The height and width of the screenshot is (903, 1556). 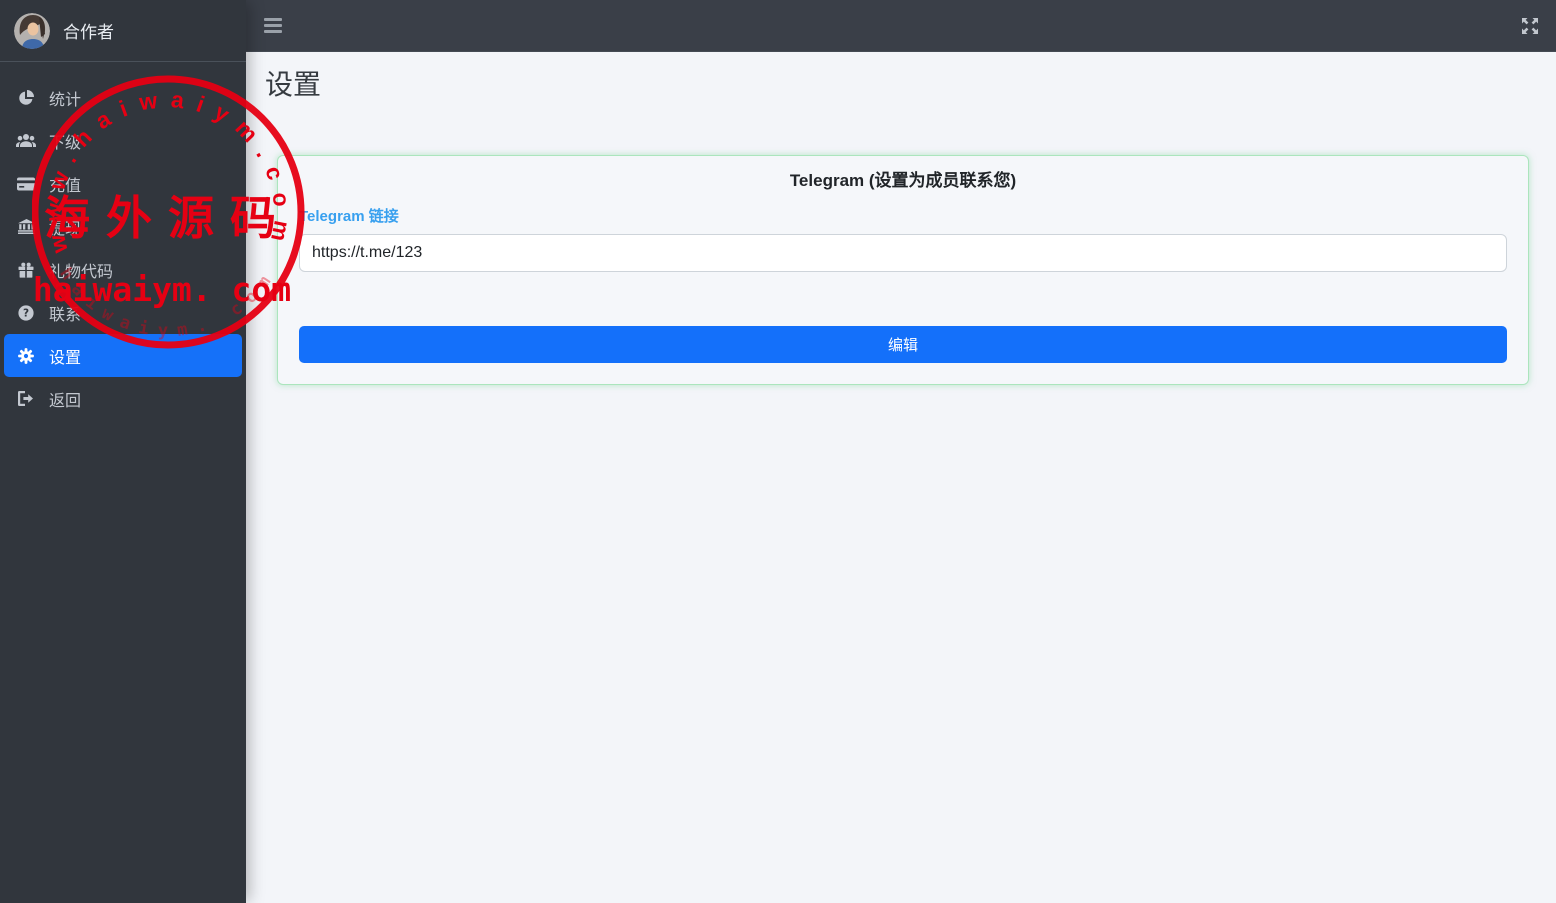 What do you see at coordinates (26, 398) in the screenshot?
I see `sign-out-icon` at bounding box center [26, 398].